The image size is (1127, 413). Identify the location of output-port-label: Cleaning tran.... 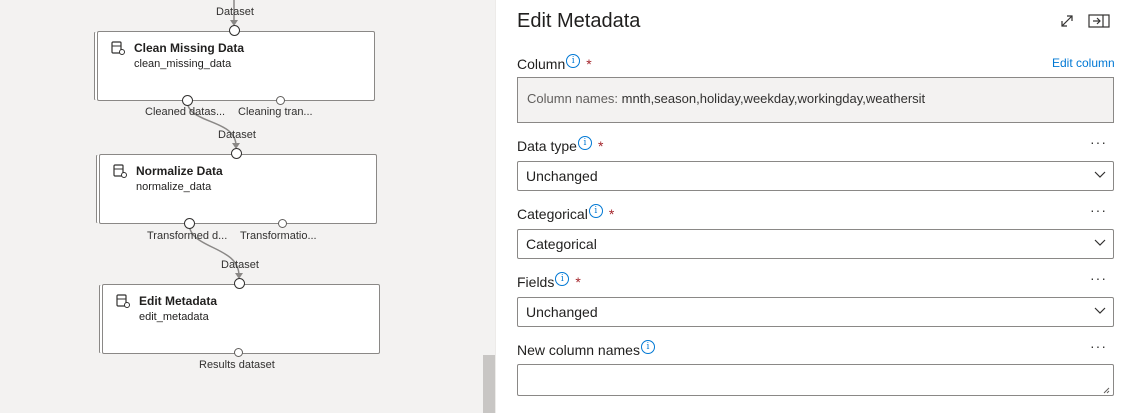
(275, 112).